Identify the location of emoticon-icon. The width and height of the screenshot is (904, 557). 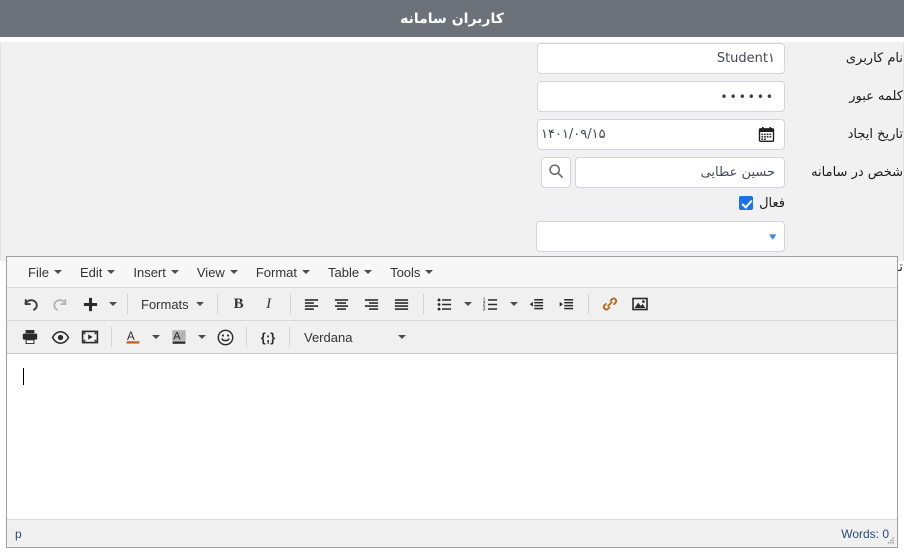
(225, 337).